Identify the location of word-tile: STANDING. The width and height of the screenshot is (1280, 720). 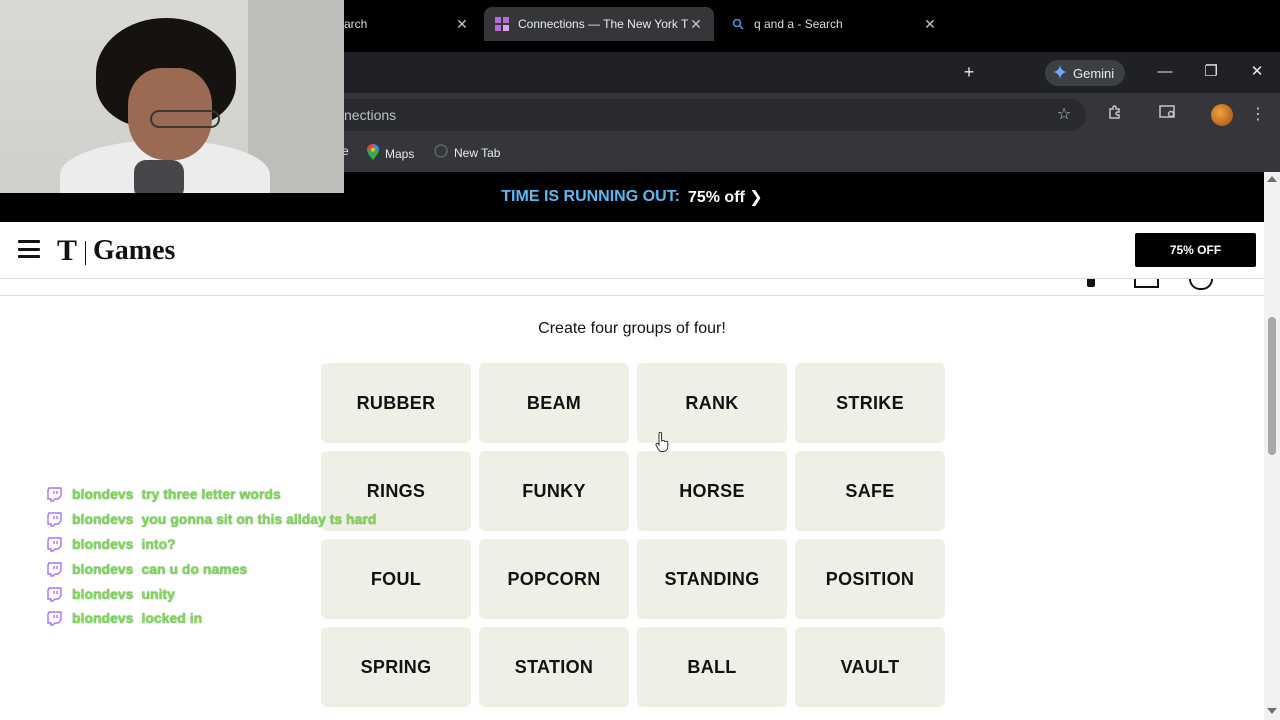
(712, 579).